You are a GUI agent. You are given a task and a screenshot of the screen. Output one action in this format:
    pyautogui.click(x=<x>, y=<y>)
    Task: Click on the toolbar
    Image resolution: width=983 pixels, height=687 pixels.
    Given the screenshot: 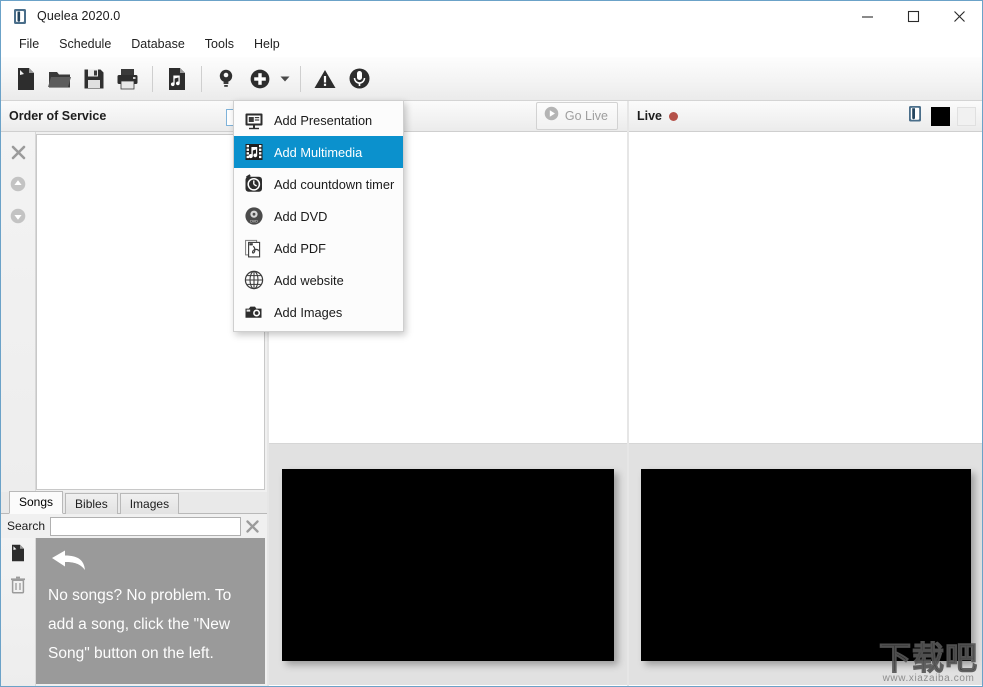 What is the action you would take?
    pyautogui.click(x=491, y=79)
    